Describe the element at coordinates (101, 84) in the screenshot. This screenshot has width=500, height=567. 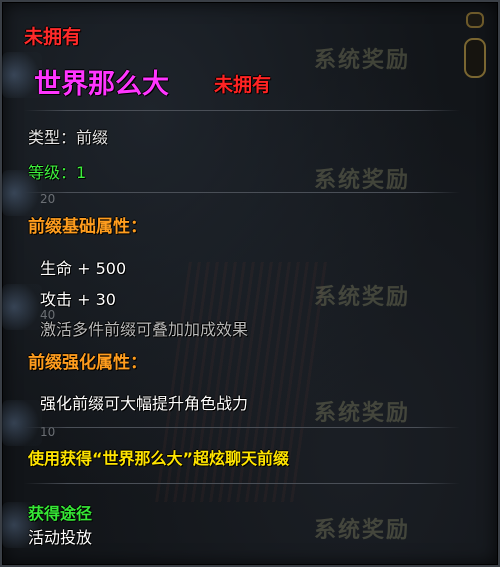
I see `item-name: 世界那么大` at that location.